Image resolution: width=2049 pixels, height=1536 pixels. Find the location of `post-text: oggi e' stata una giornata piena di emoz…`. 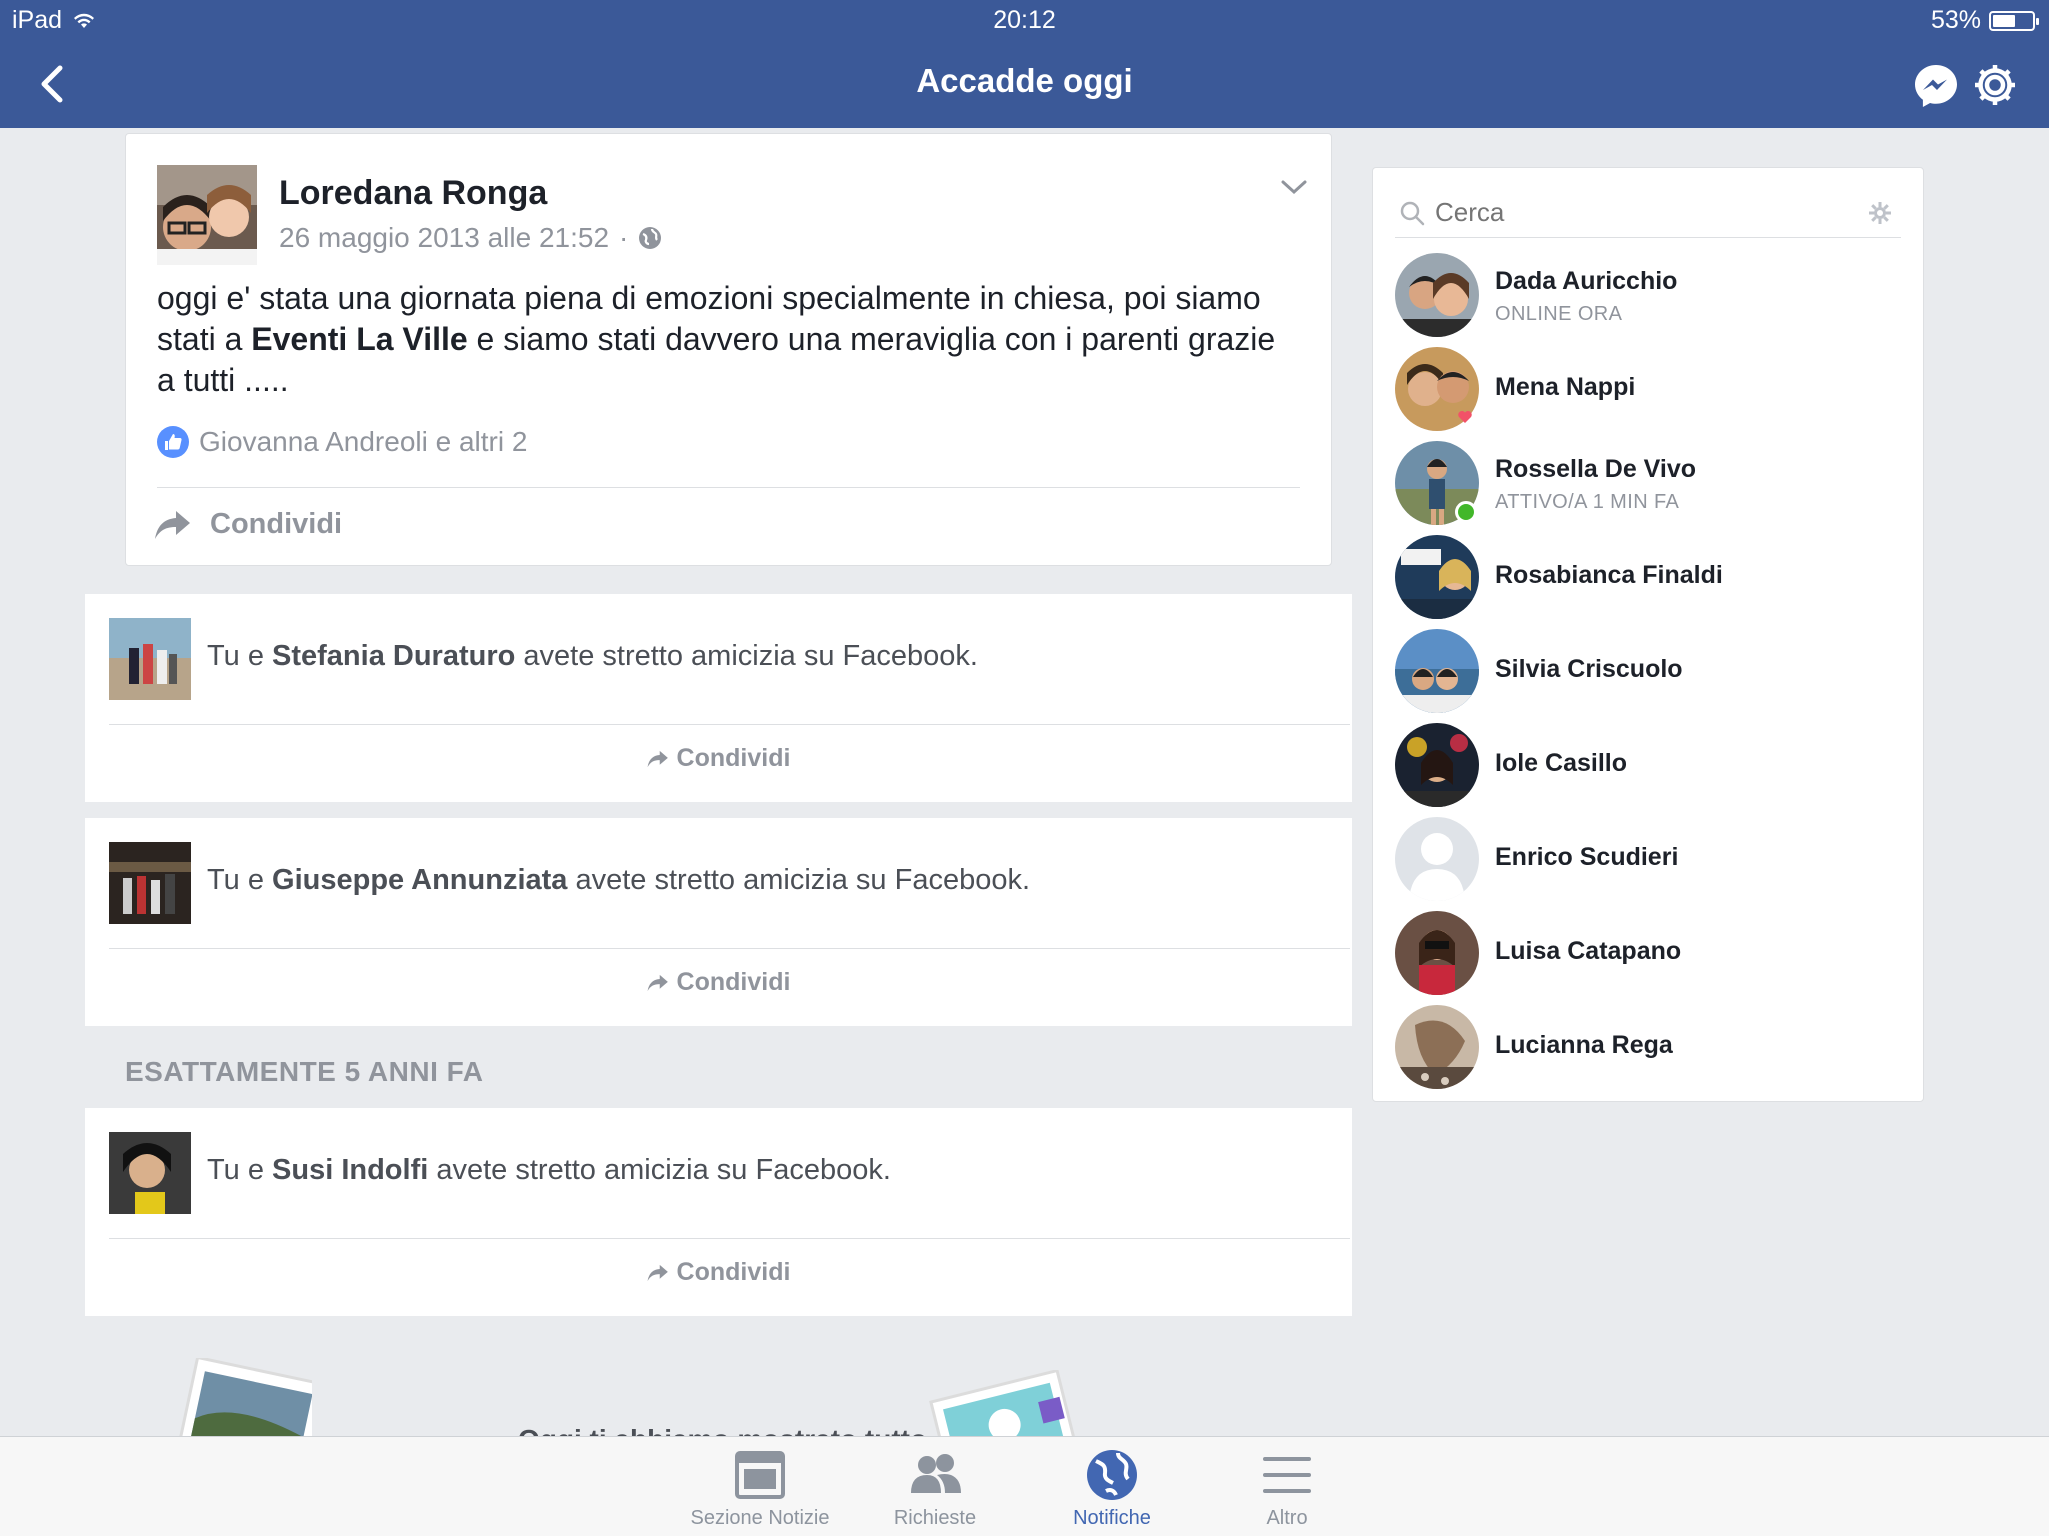

post-text: oggi e' stata una giornata piena di emoz… is located at coordinates (727, 339).